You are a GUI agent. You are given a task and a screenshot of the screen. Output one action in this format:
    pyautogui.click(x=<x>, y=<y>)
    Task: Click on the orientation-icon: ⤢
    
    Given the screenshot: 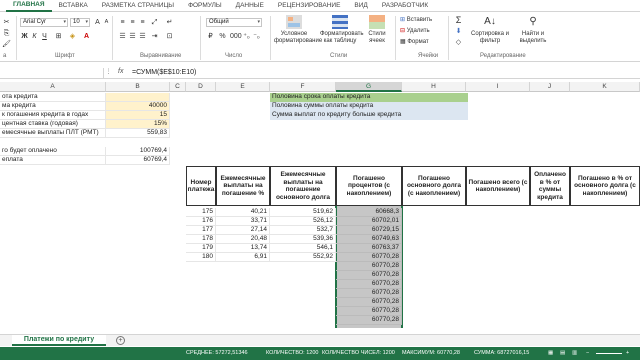 What is the action you would take?
    pyautogui.click(x=154, y=22)
    